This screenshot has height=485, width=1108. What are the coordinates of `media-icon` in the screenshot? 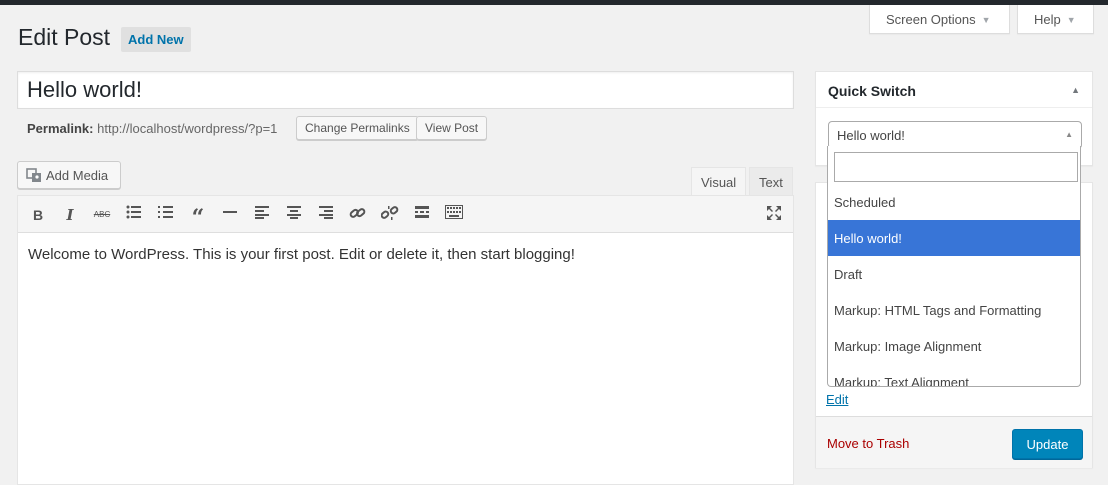 It's located at (34, 175).